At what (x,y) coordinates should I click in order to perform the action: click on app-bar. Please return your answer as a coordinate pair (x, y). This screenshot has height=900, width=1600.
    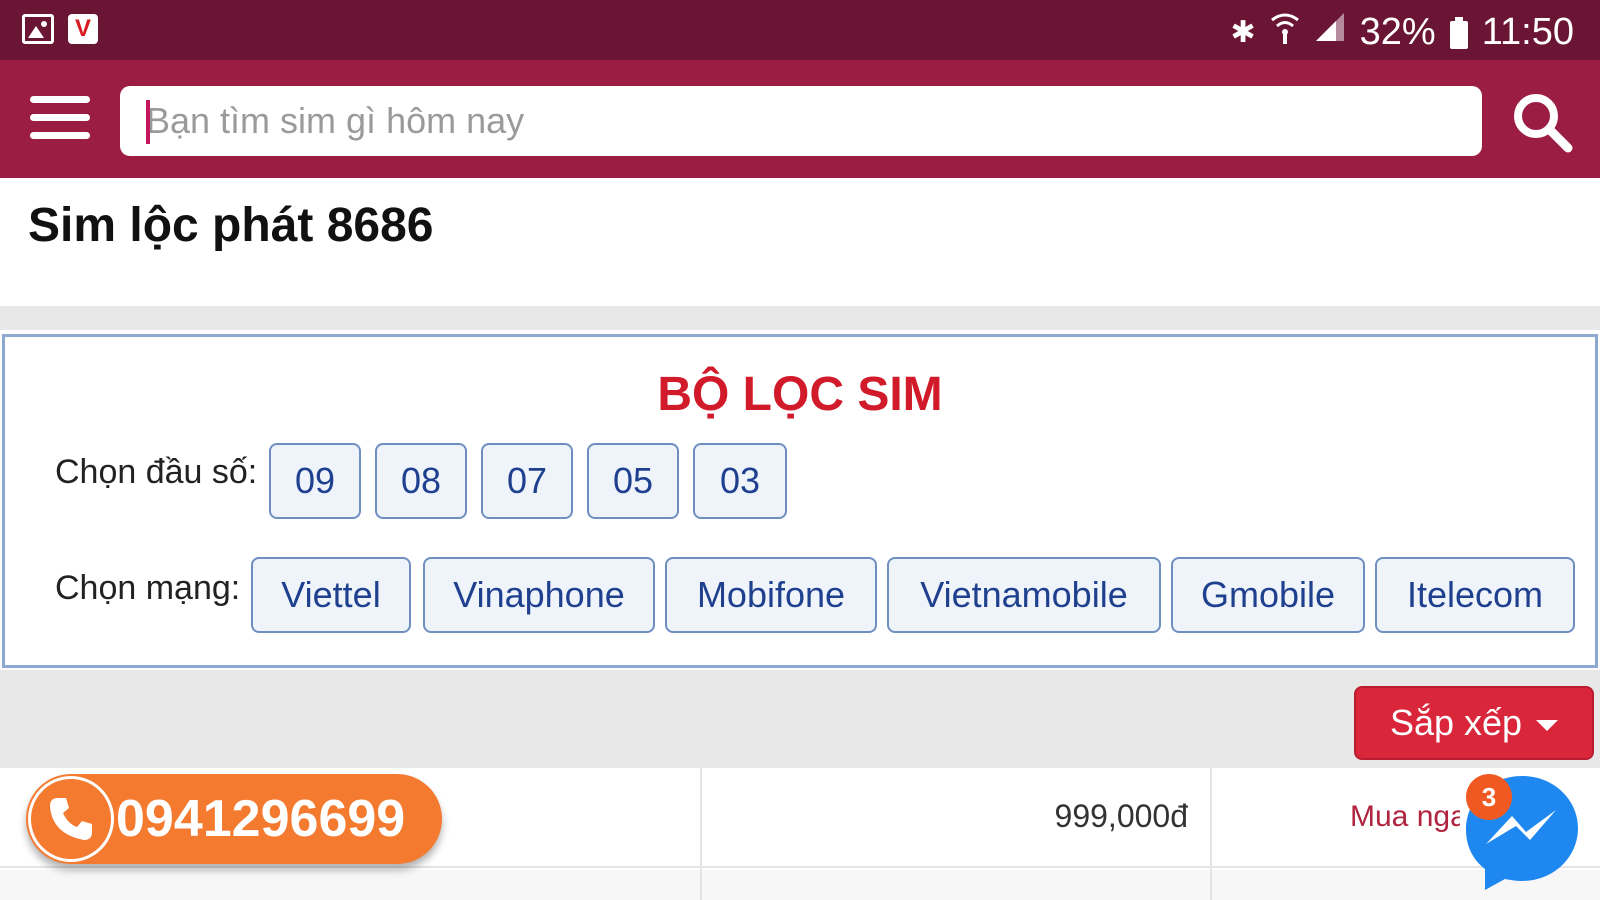
    Looking at the image, I should click on (800, 119).